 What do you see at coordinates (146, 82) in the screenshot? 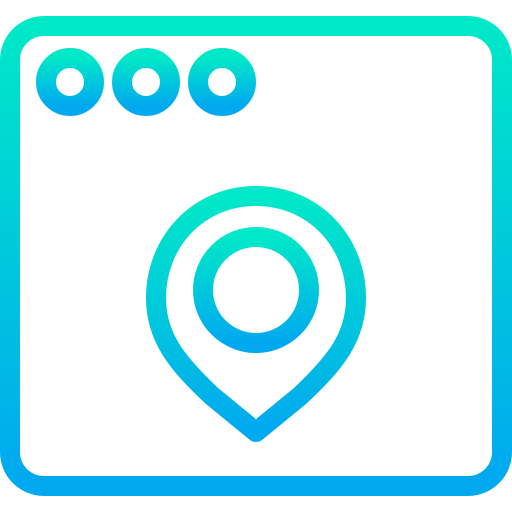
I see `window-dot-2-icon` at bounding box center [146, 82].